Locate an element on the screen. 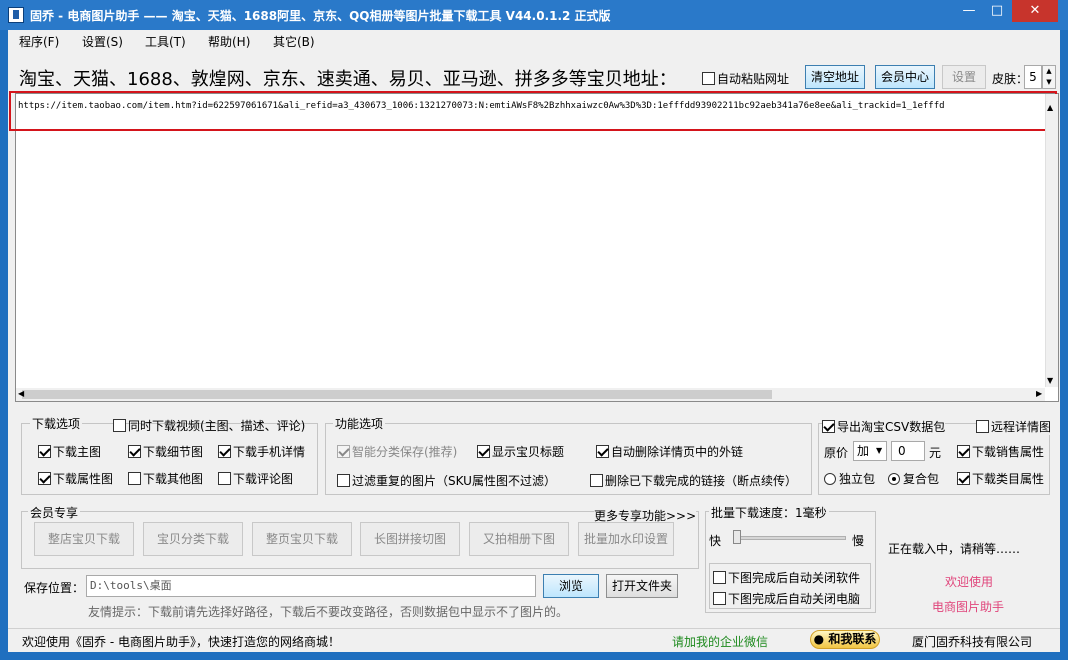  download-options-title: 下载选项 is located at coordinates (56, 423).